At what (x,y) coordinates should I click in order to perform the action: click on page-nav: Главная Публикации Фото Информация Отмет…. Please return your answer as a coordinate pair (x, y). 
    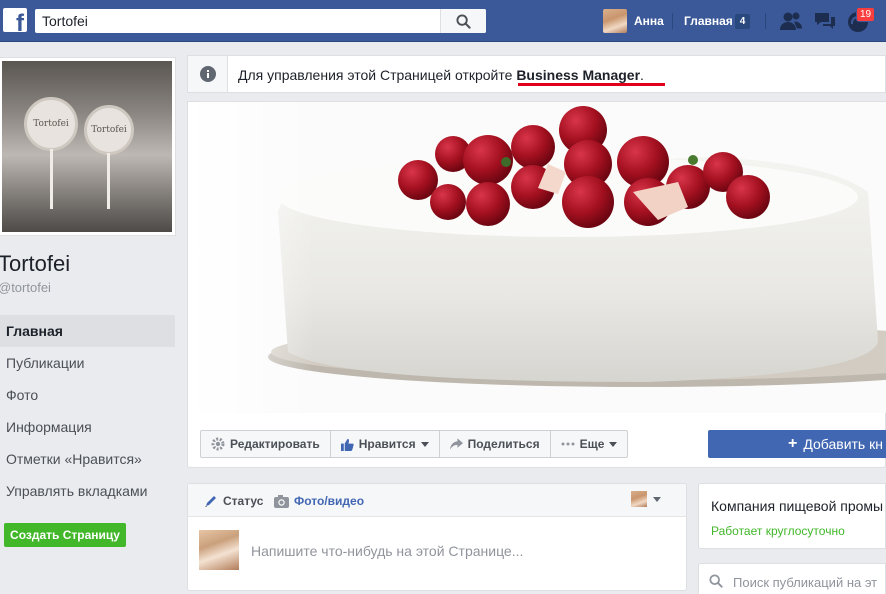
    Looking at the image, I should click on (87, 411).